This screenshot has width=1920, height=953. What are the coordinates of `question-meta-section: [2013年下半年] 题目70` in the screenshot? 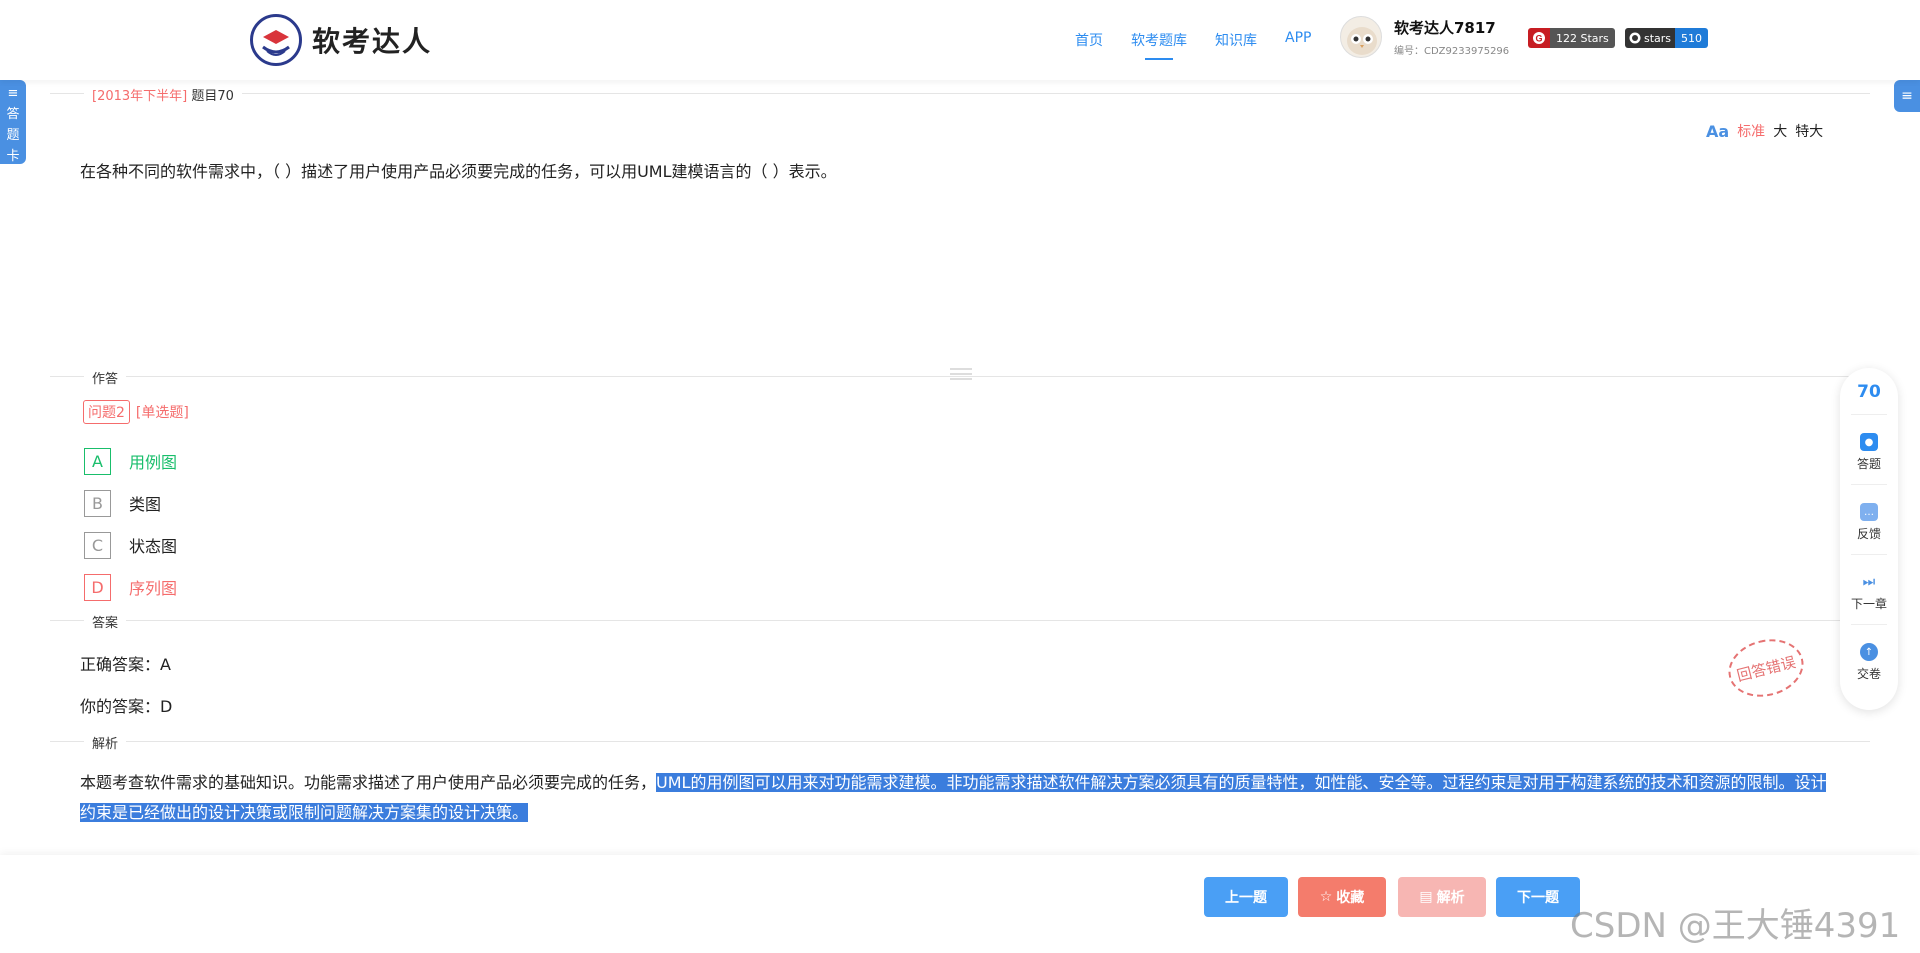 It's located at (960, 93).